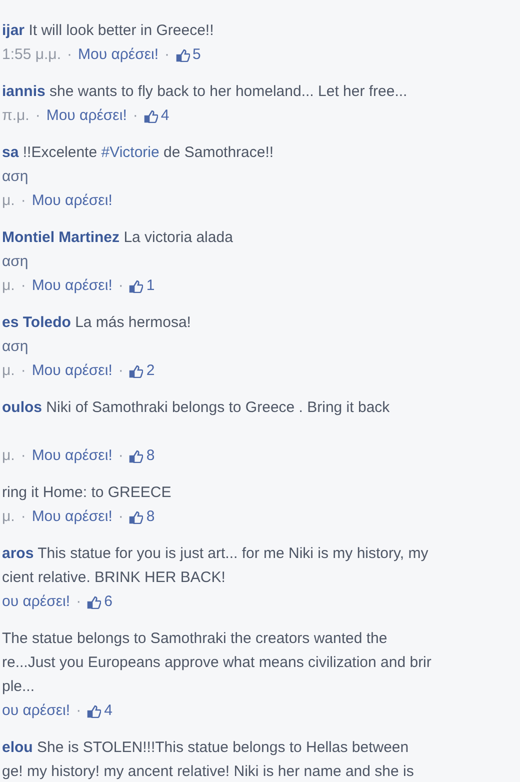 This screenshot has width=520, height=782. I want to click on hashtag-link: #Victorie, so click(130, 152).